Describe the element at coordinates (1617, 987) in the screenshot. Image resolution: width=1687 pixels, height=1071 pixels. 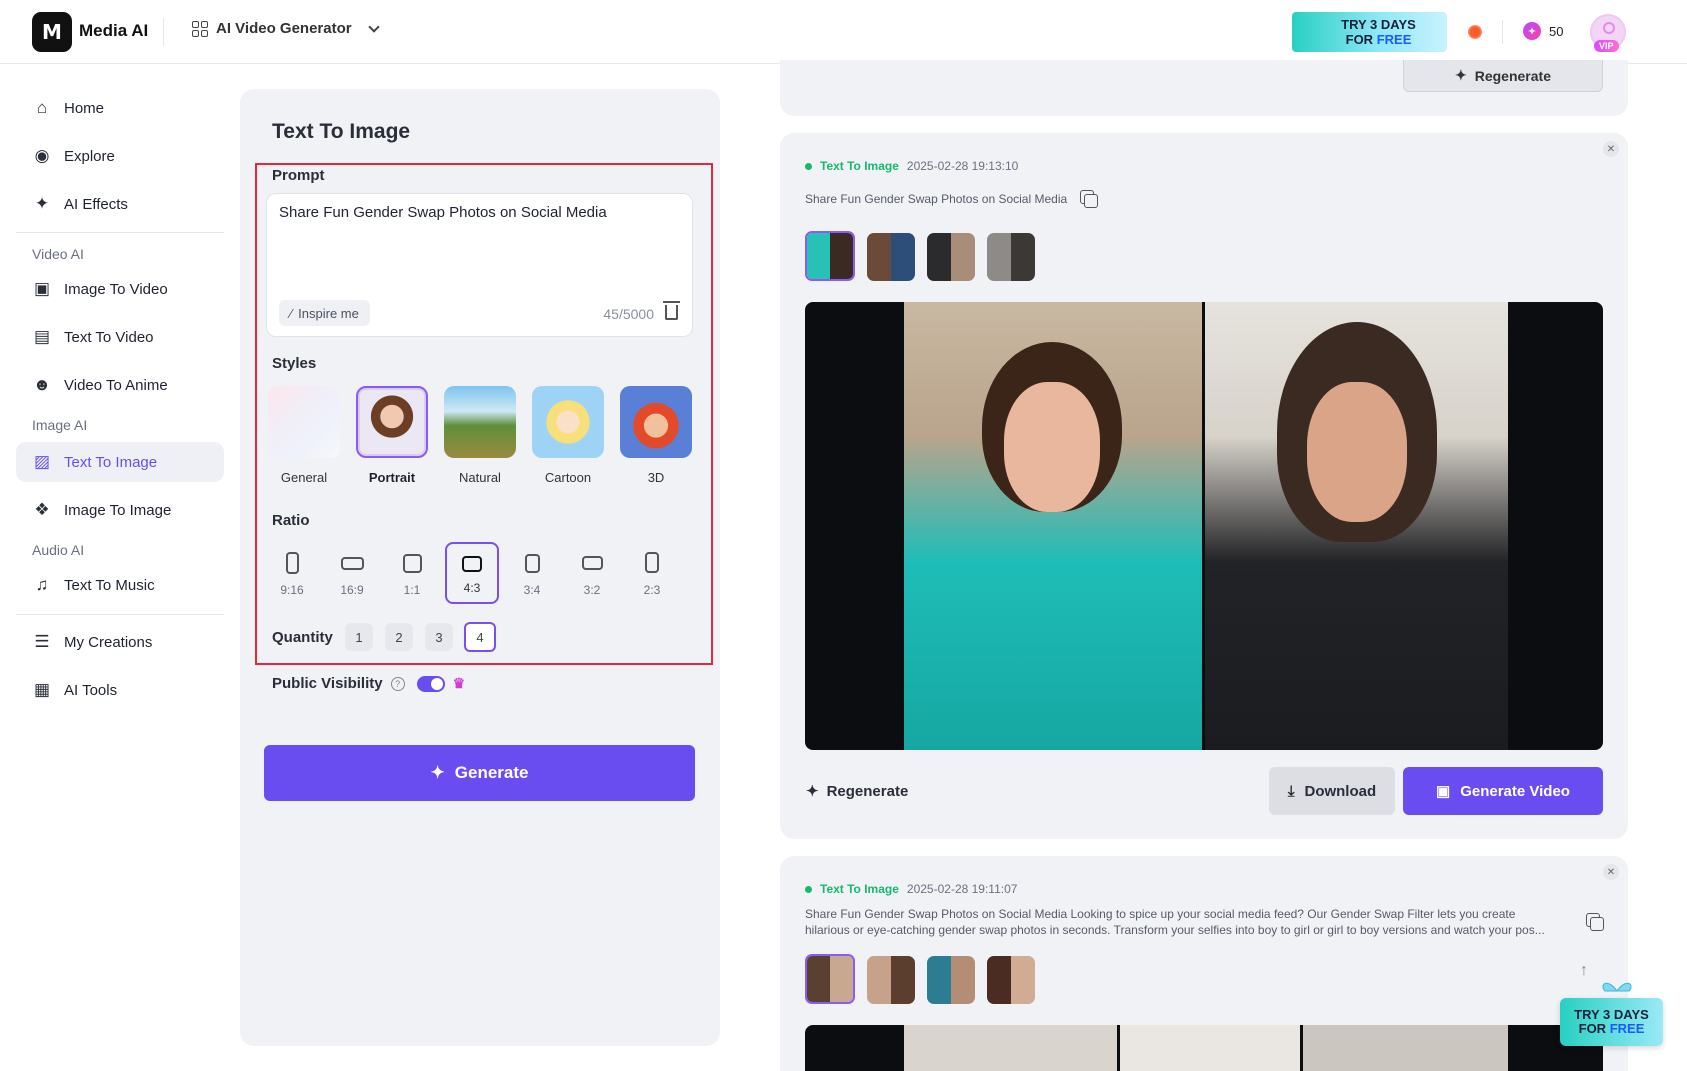
I see `gift-bow-icon` at that location.